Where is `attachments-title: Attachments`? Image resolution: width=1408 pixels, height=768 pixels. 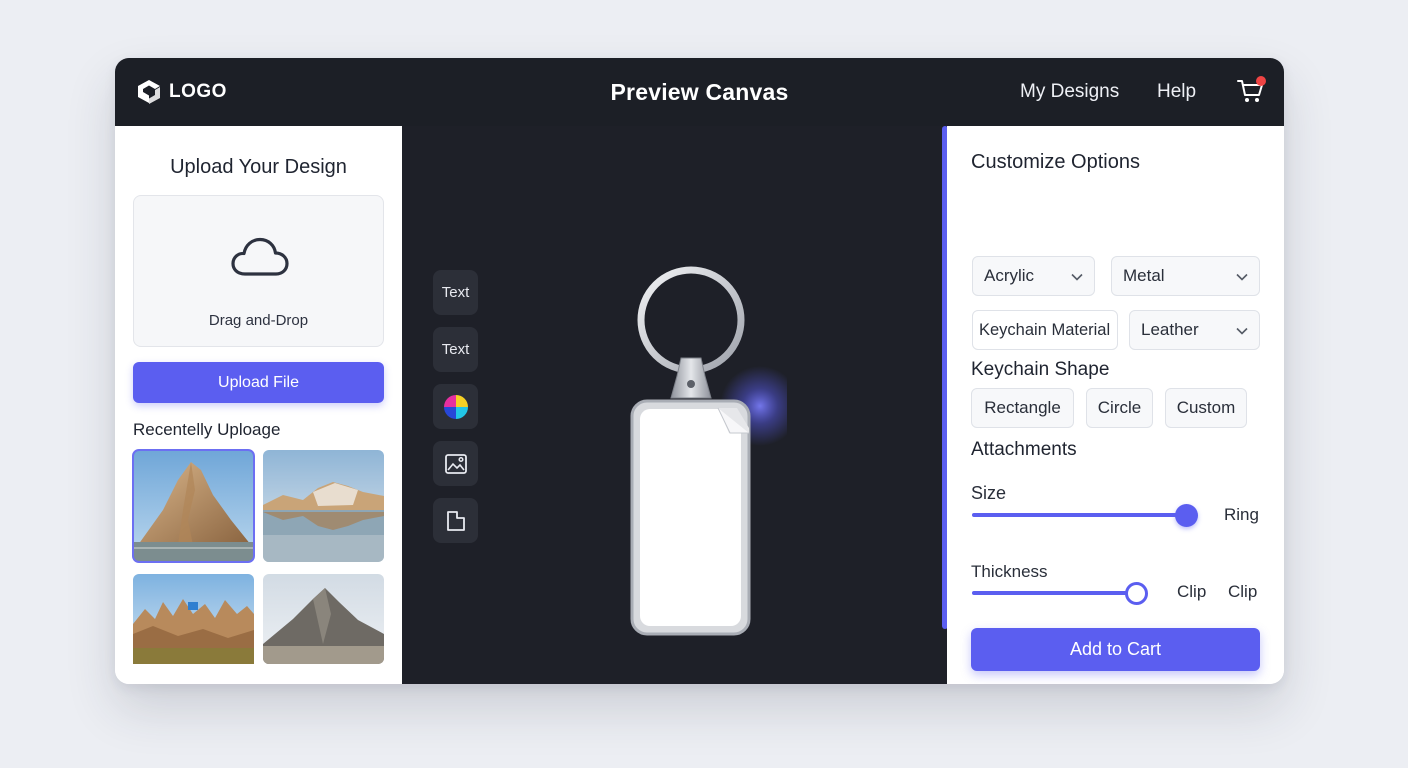 attachments-title: Attachments is located at coordinates (1024, 449).